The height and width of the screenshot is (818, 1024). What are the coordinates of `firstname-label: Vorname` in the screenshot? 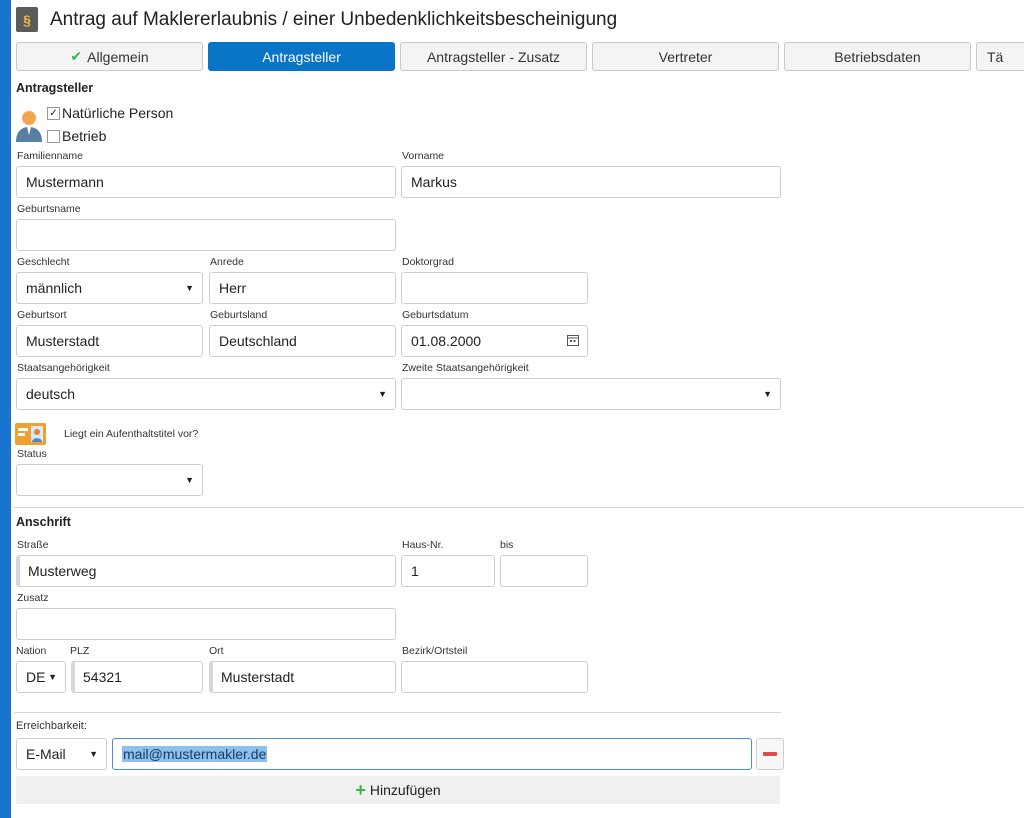 It's located at (423, 156).